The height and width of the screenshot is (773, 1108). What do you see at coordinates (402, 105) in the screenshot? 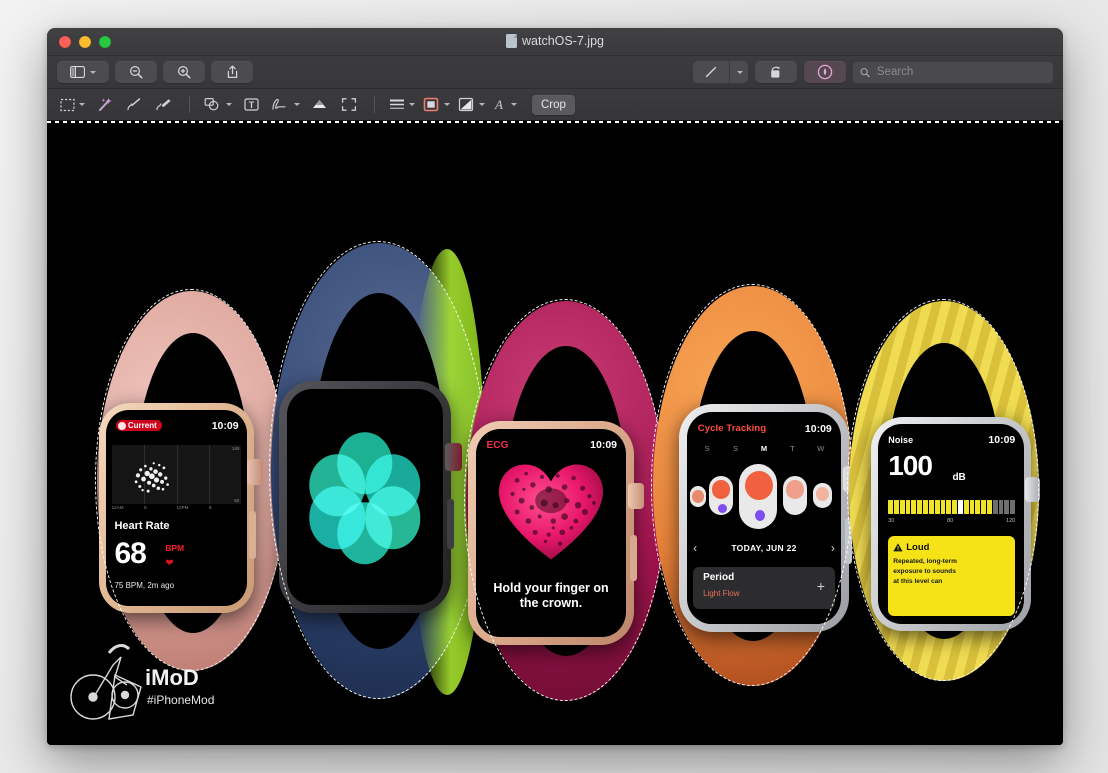
I see `shape-style-tool` at bounding box center [402, 105].